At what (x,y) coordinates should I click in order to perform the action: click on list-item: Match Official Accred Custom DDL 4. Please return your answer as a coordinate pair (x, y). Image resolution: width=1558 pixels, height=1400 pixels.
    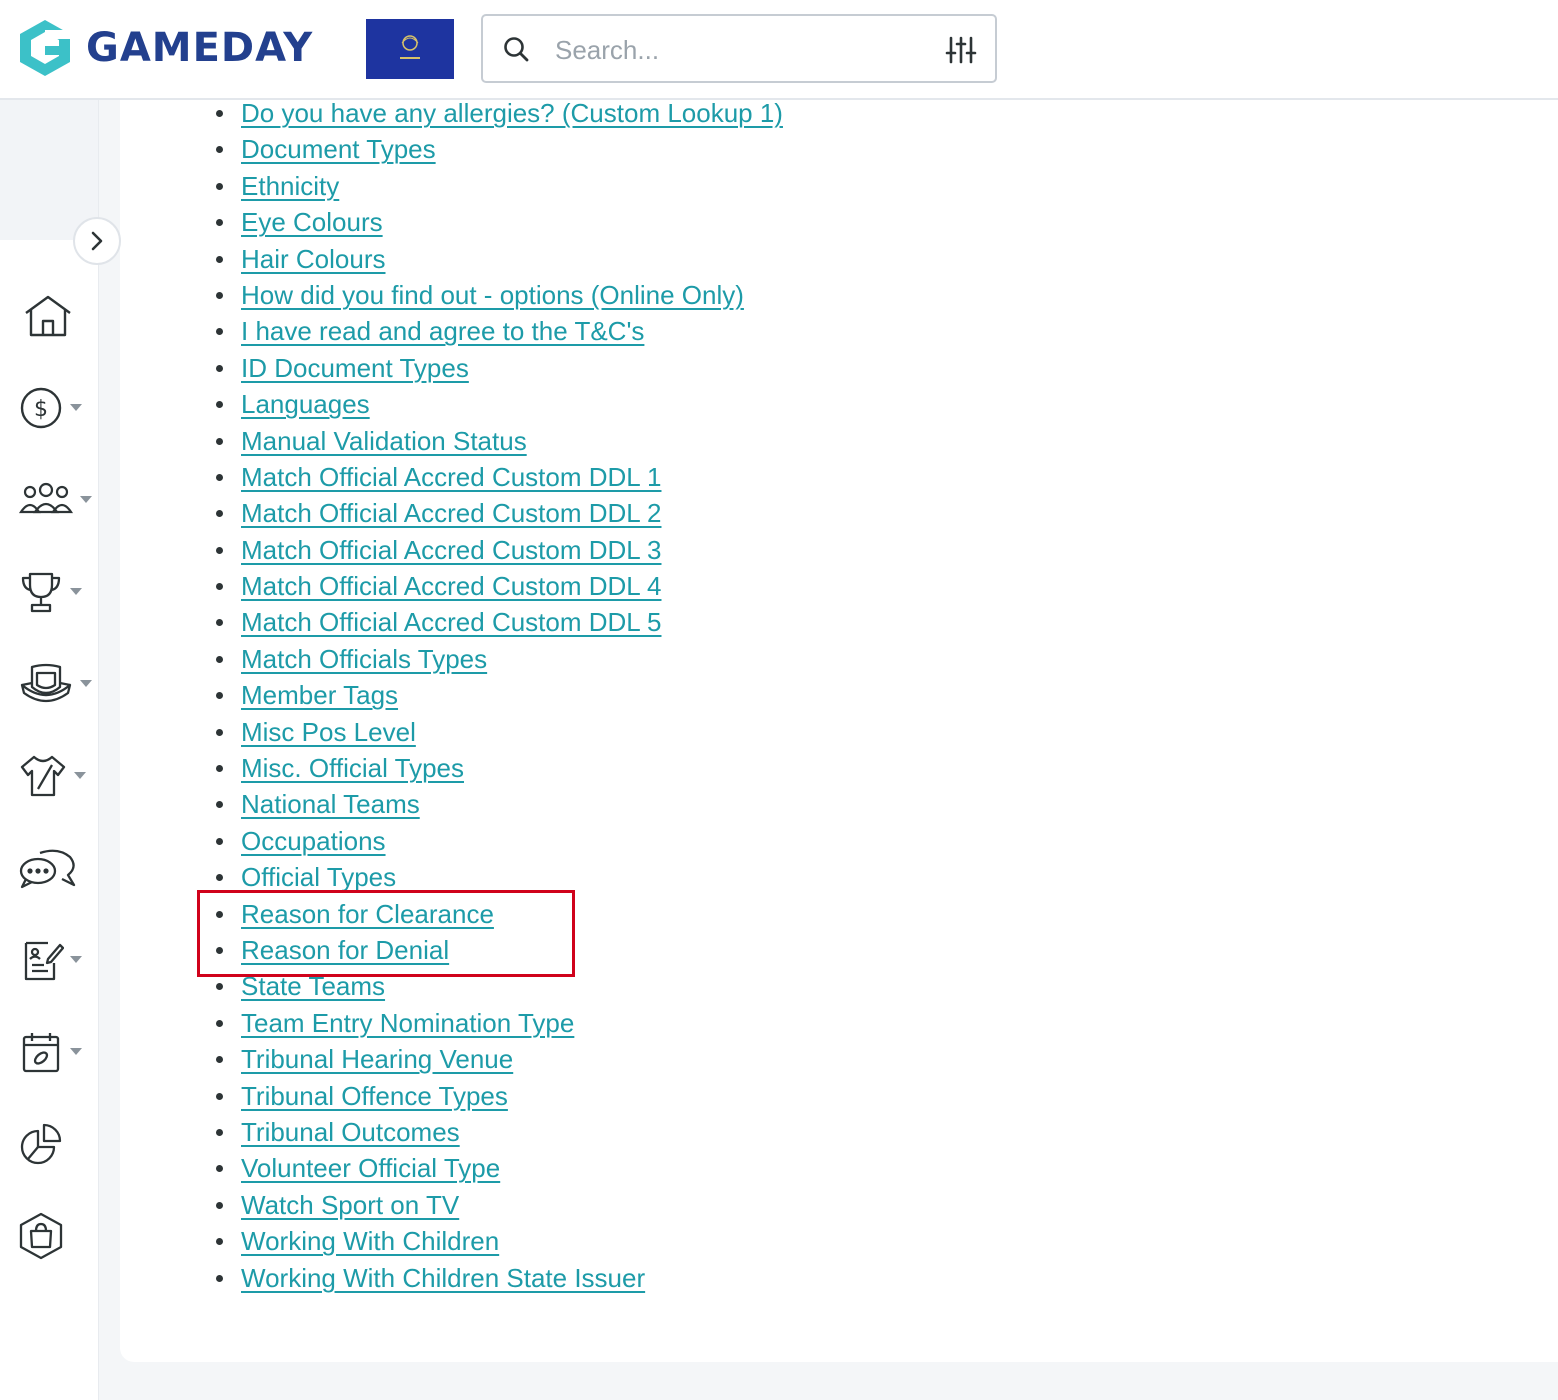
    Looking at the image, I should click on (499, 586).